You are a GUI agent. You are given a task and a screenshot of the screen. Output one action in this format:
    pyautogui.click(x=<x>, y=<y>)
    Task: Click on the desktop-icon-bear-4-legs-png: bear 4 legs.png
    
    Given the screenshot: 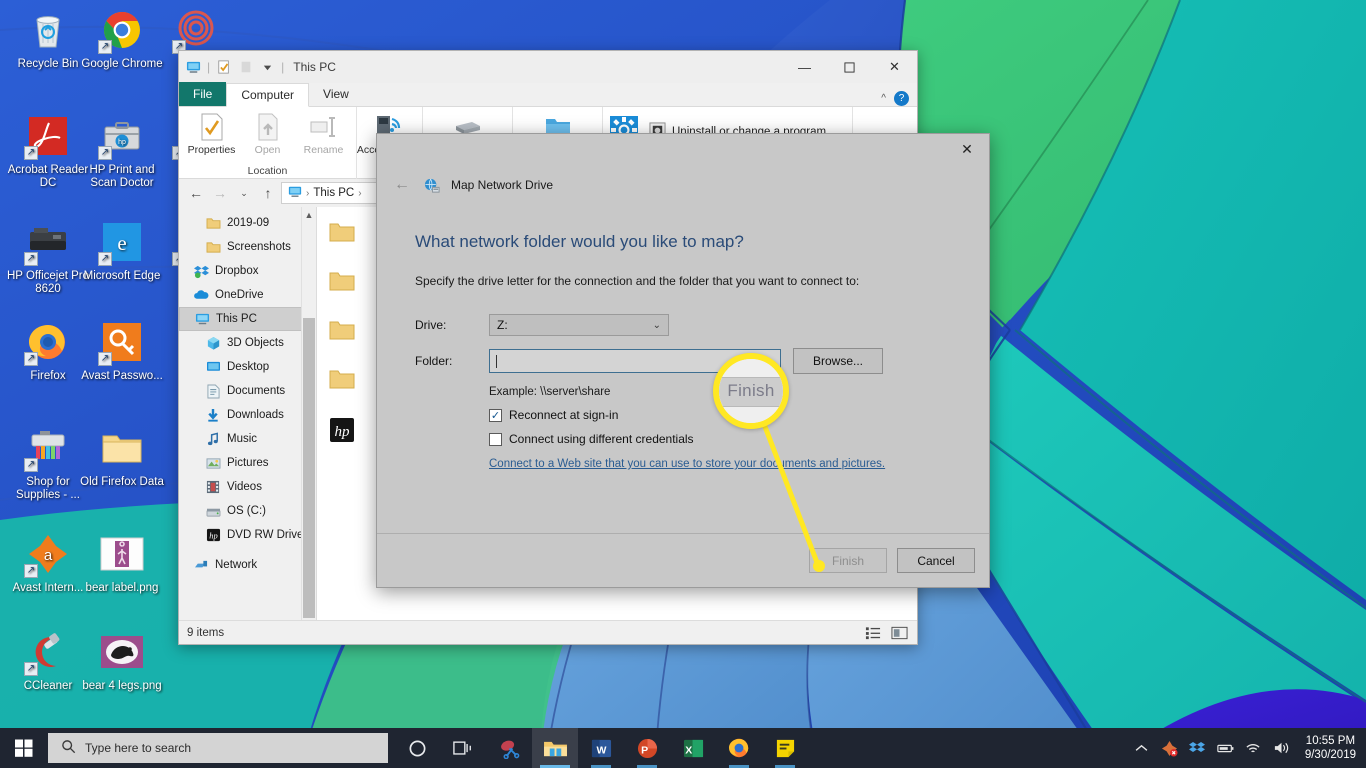 What is the action you would take?
    pyautogui.click(x=122, y=660)
    